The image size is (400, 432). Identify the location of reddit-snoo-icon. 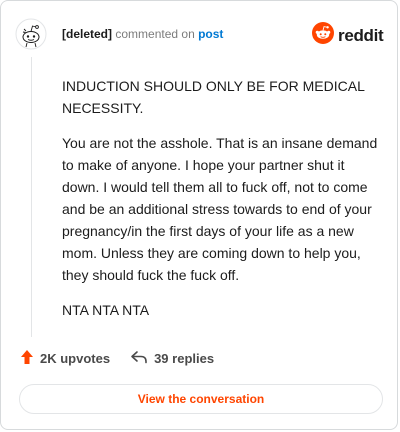
(323, 35).